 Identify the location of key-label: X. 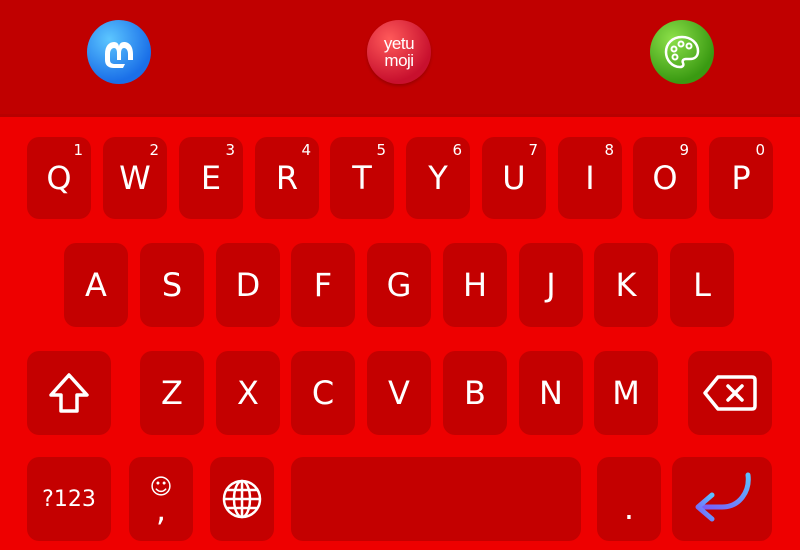
(248, 393).